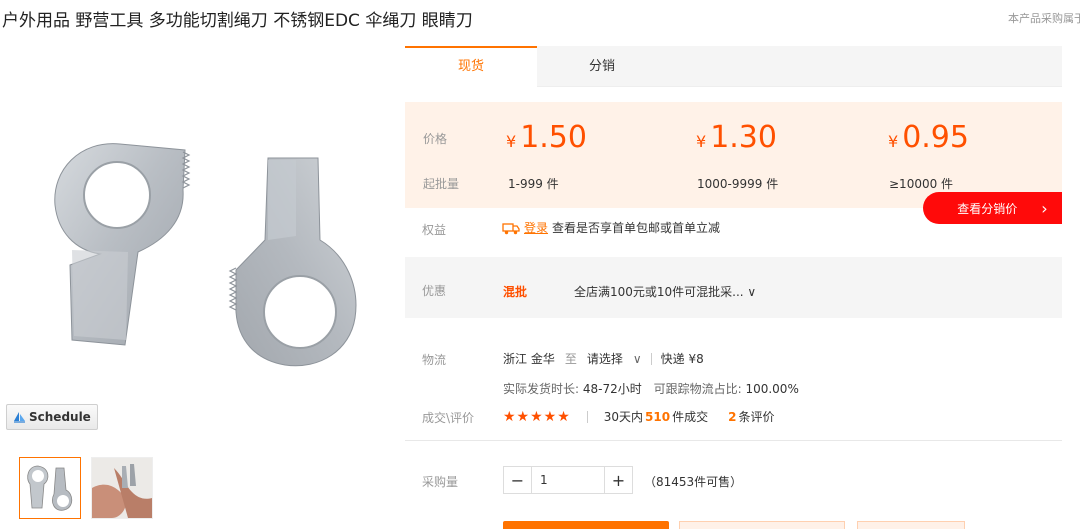  I want to click on thumbnail-image-cutters, so click(50, 488).